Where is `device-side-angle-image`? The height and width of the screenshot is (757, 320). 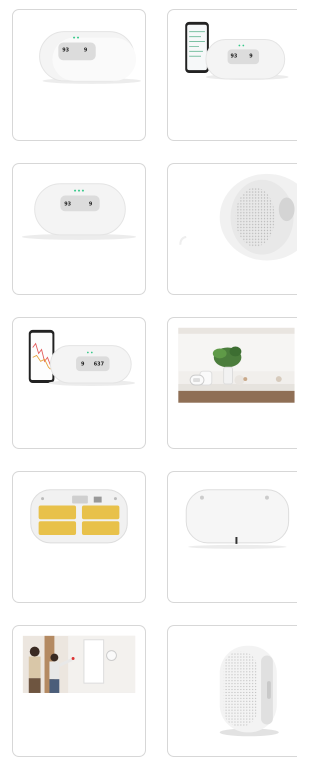 device-side-angle-image is located at coordinates (249, 691).